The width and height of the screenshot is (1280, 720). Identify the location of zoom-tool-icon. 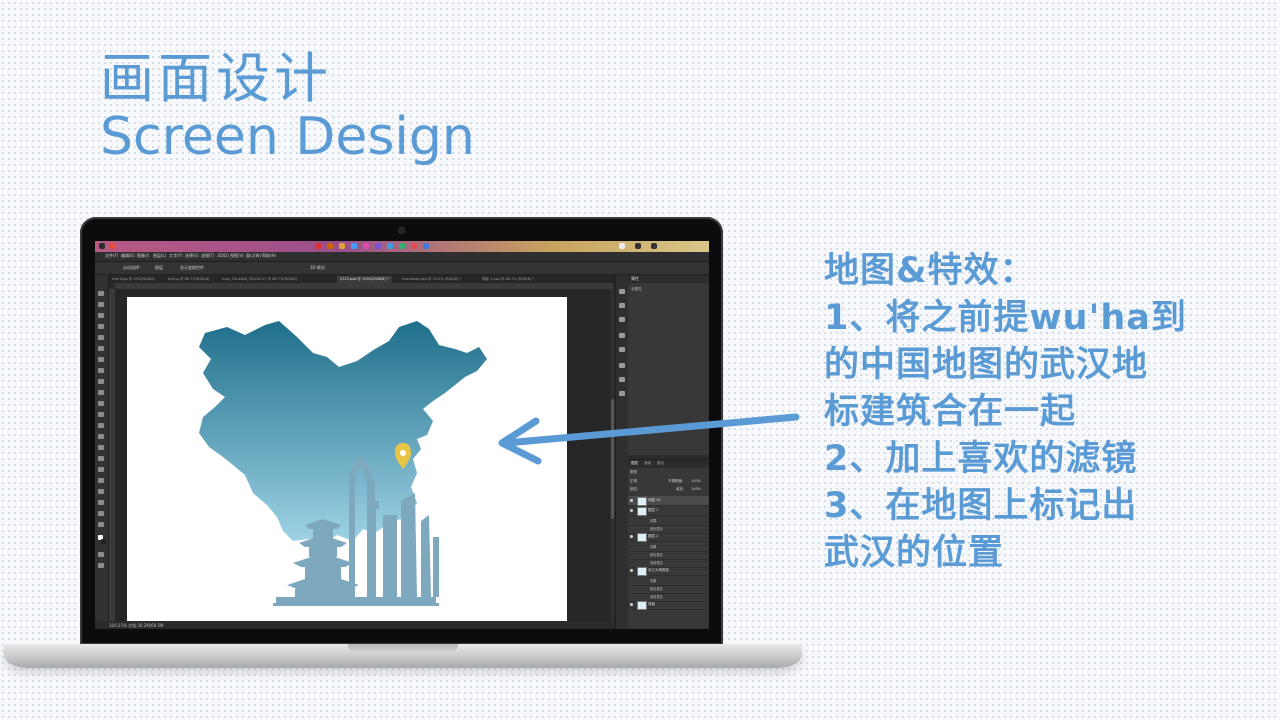
(101, 513).